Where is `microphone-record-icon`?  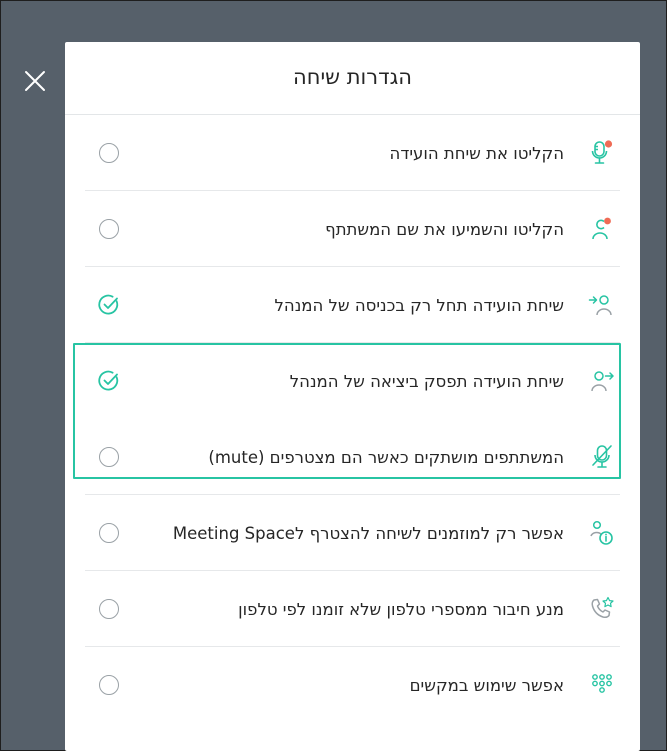 microphone-record-icon is located at coordinates (602, 153).